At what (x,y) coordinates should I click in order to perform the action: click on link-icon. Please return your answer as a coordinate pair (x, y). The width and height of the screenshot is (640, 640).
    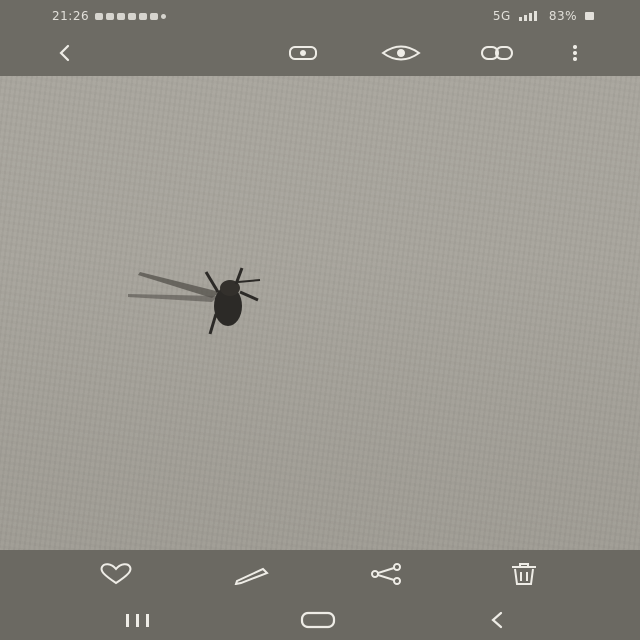
    Looking at the image, I should click on (497, 53).